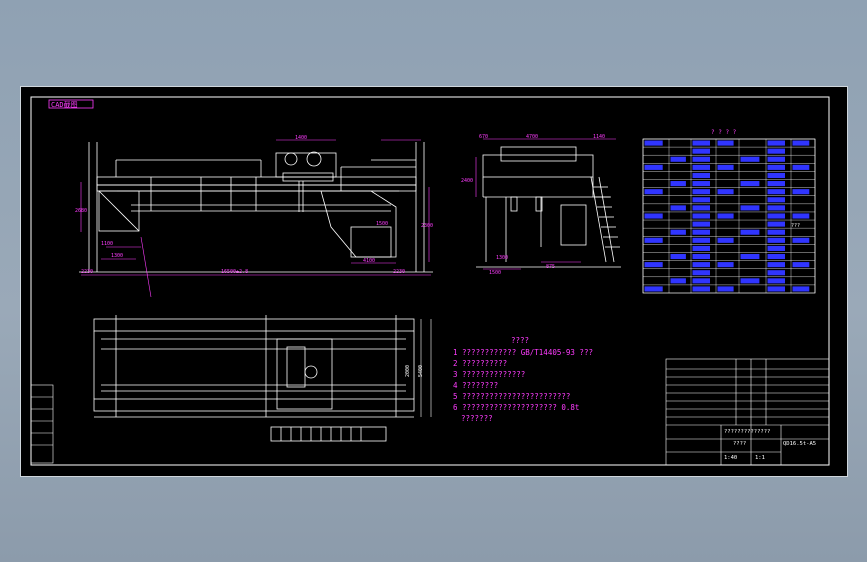 This screenshot has width=867, height=562. What do you see at coordinates (301, 138) in the screenshot?
I see `dim-label: 1400` at bounding box center [301, 138].